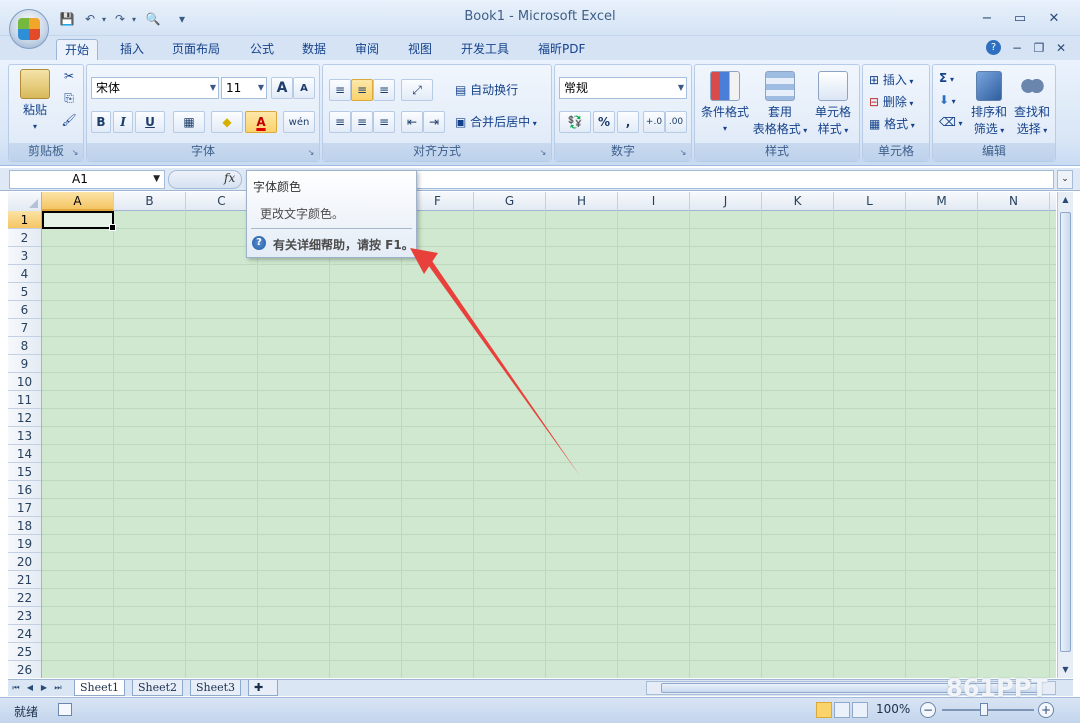 This screenshot has height=723, width=1080. What do you see at coordinates (69, 98) in the screenshot?
I see `copy-icon: ⎘` at bounding box center [69, 98].